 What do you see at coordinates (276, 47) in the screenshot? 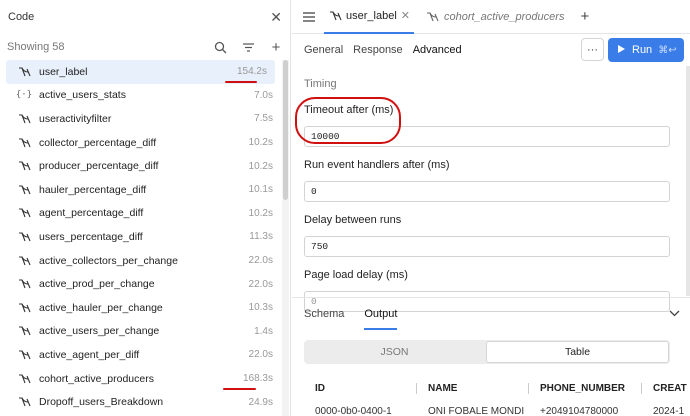
I see `add-icon: +` at bounding box center [276, 47].